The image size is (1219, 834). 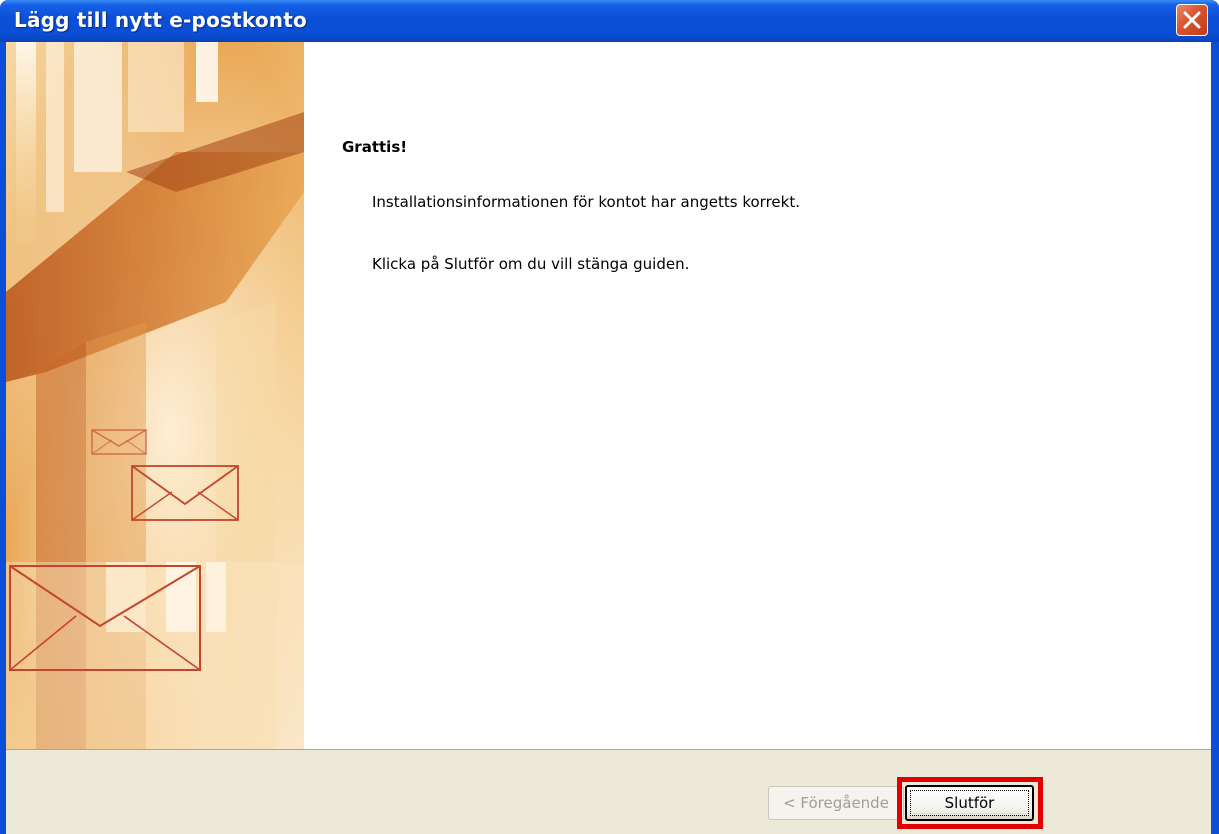 I want to click on window-frame-right, so click(x=1215, y=438).